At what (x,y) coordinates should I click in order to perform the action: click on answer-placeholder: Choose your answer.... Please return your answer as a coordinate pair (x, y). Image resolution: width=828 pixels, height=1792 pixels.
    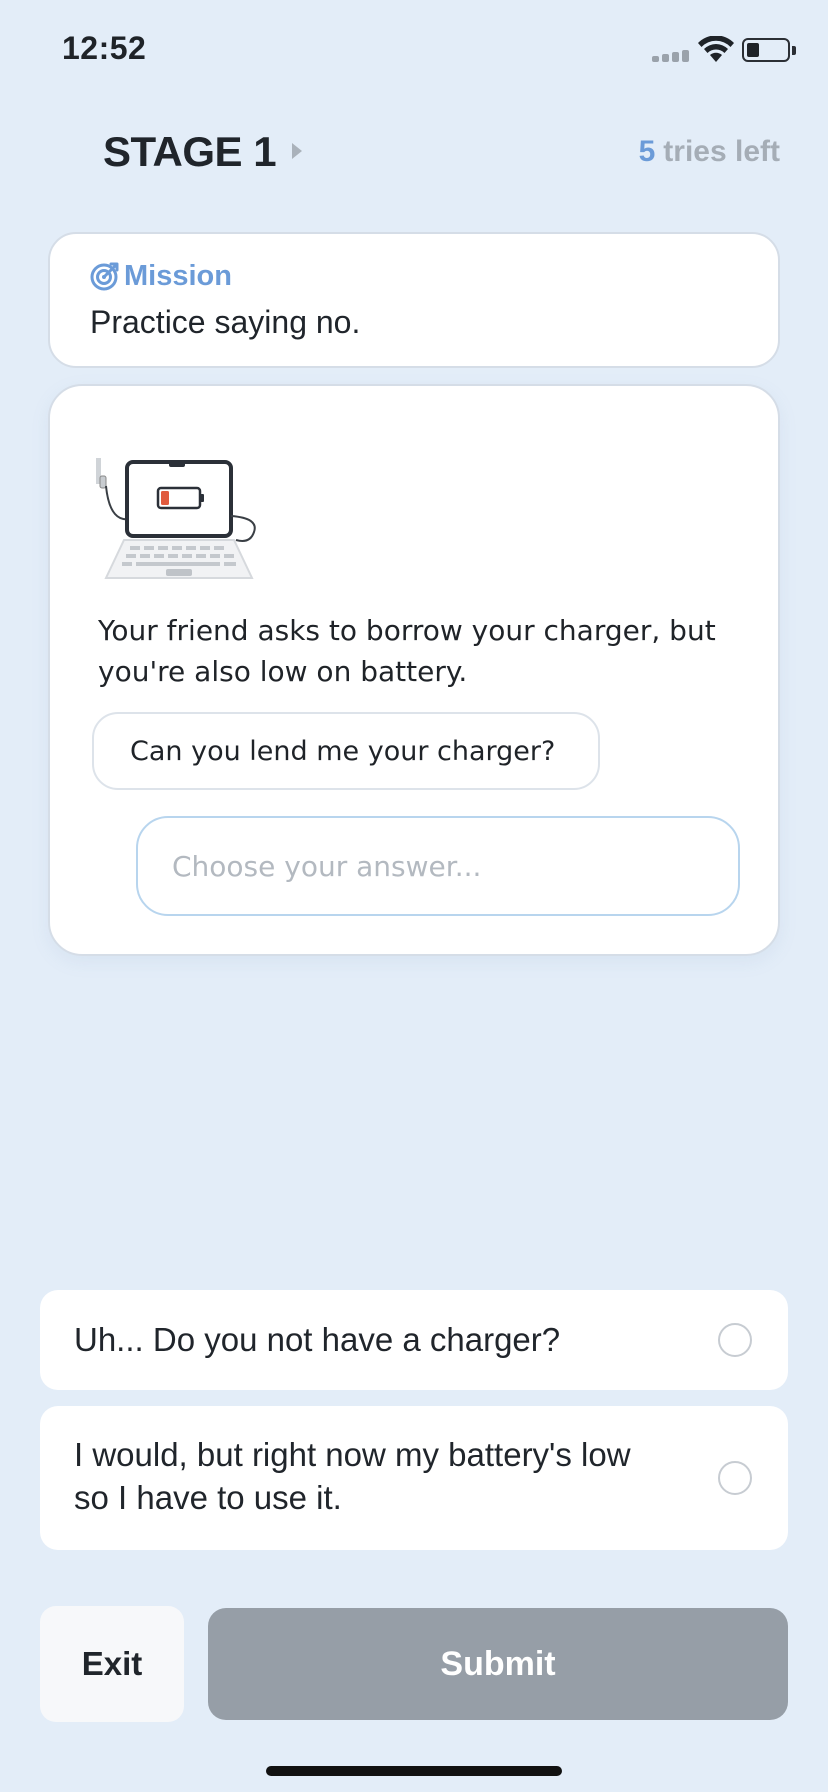
    Looking at the image, I should click on (327, 866).